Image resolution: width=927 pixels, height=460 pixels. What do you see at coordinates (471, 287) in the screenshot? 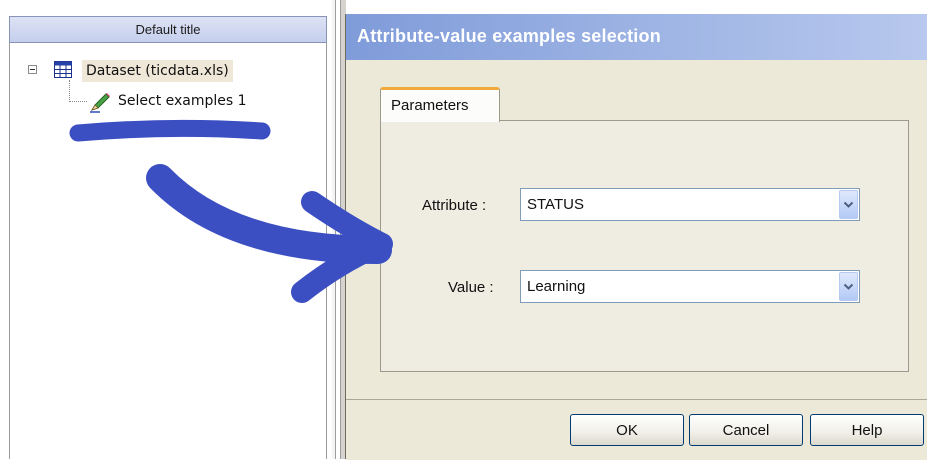
I see `value-label: Value :` at bounding box center [471, 287].